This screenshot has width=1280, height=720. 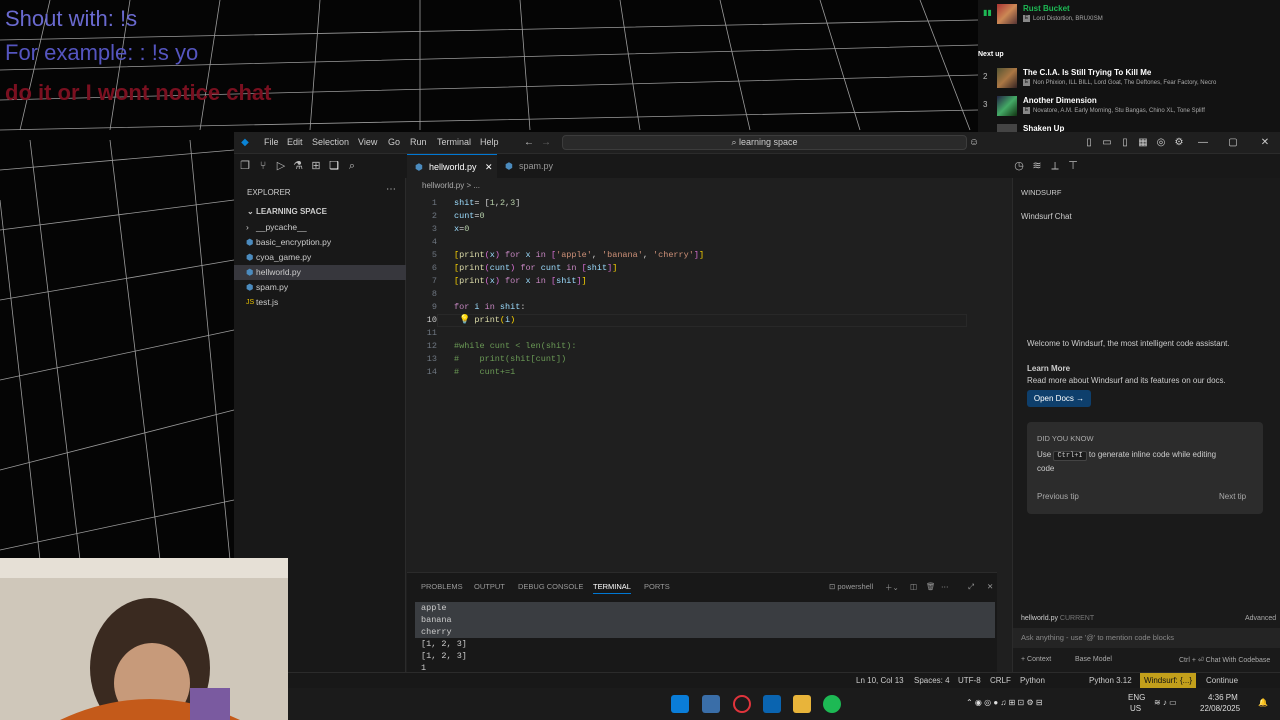 What do you see at coordinates (489, 586) in the screenshot?
I see `tab-output: OUTPUT` at bounding box center [489, 586].